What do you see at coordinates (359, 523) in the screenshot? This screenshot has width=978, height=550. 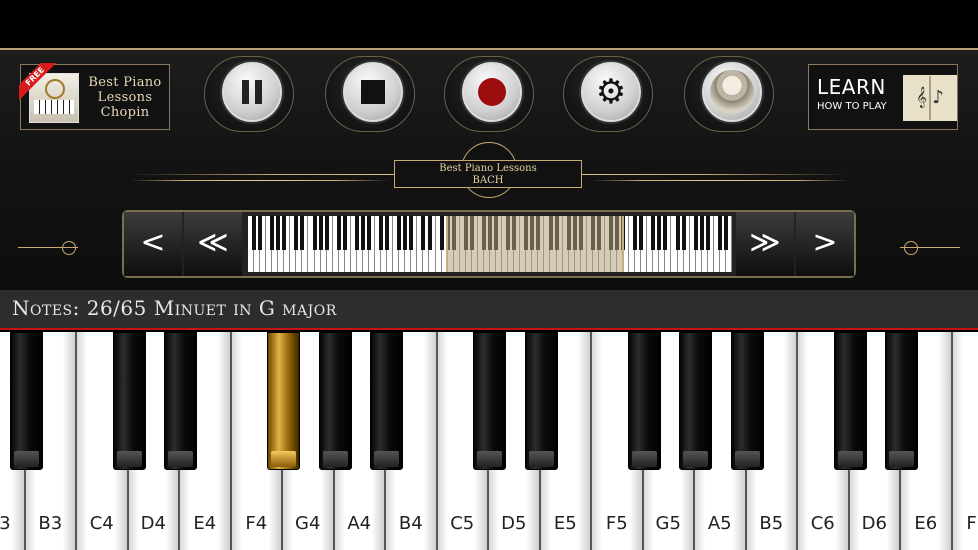 I see `key-label: A4` at bounding box center [359, 523].